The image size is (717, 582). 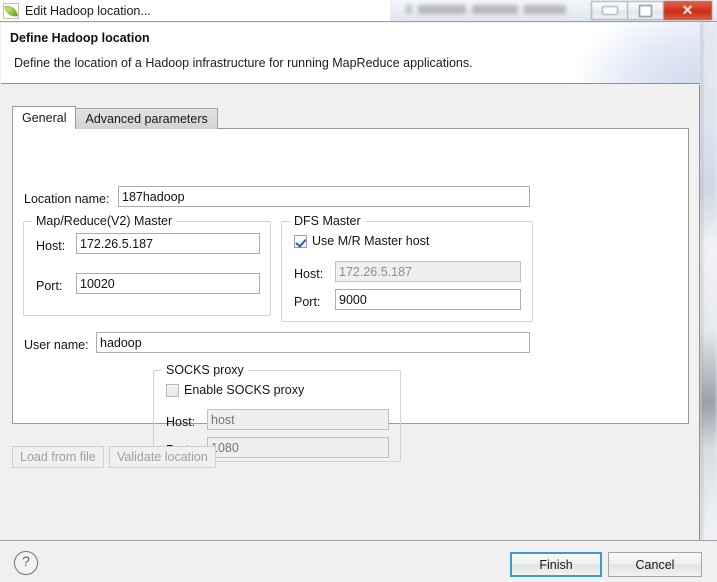 I want to click on maximize-icon, so click(x=645, y=10).